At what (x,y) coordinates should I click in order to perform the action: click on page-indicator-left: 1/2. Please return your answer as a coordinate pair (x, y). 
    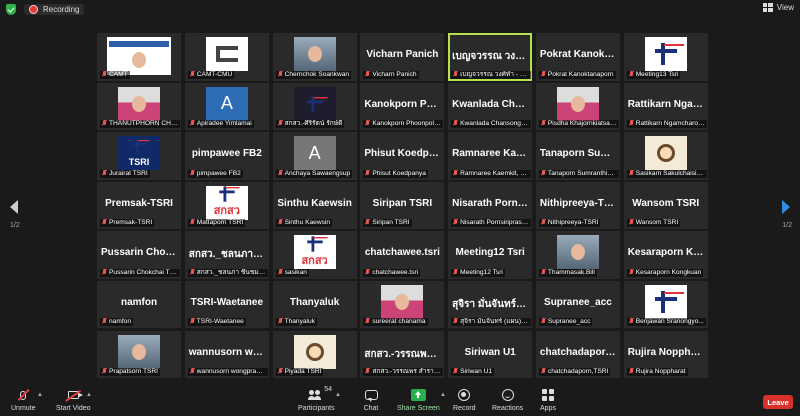
    Looking at the image, I should click on (15, 225).